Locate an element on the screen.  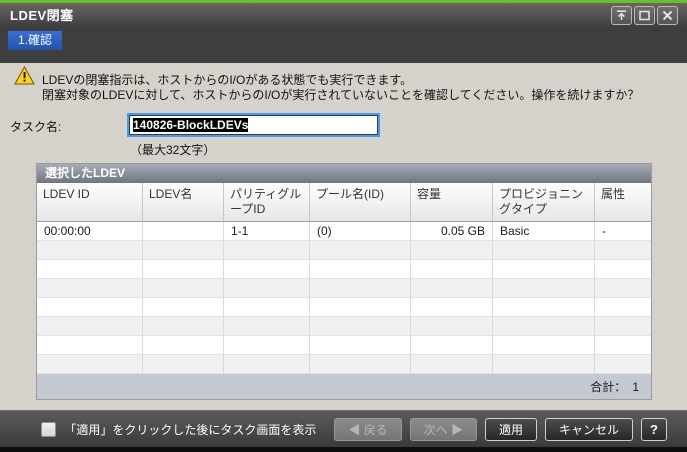
apply-button: 適用 is located at coordinates (511, 429).